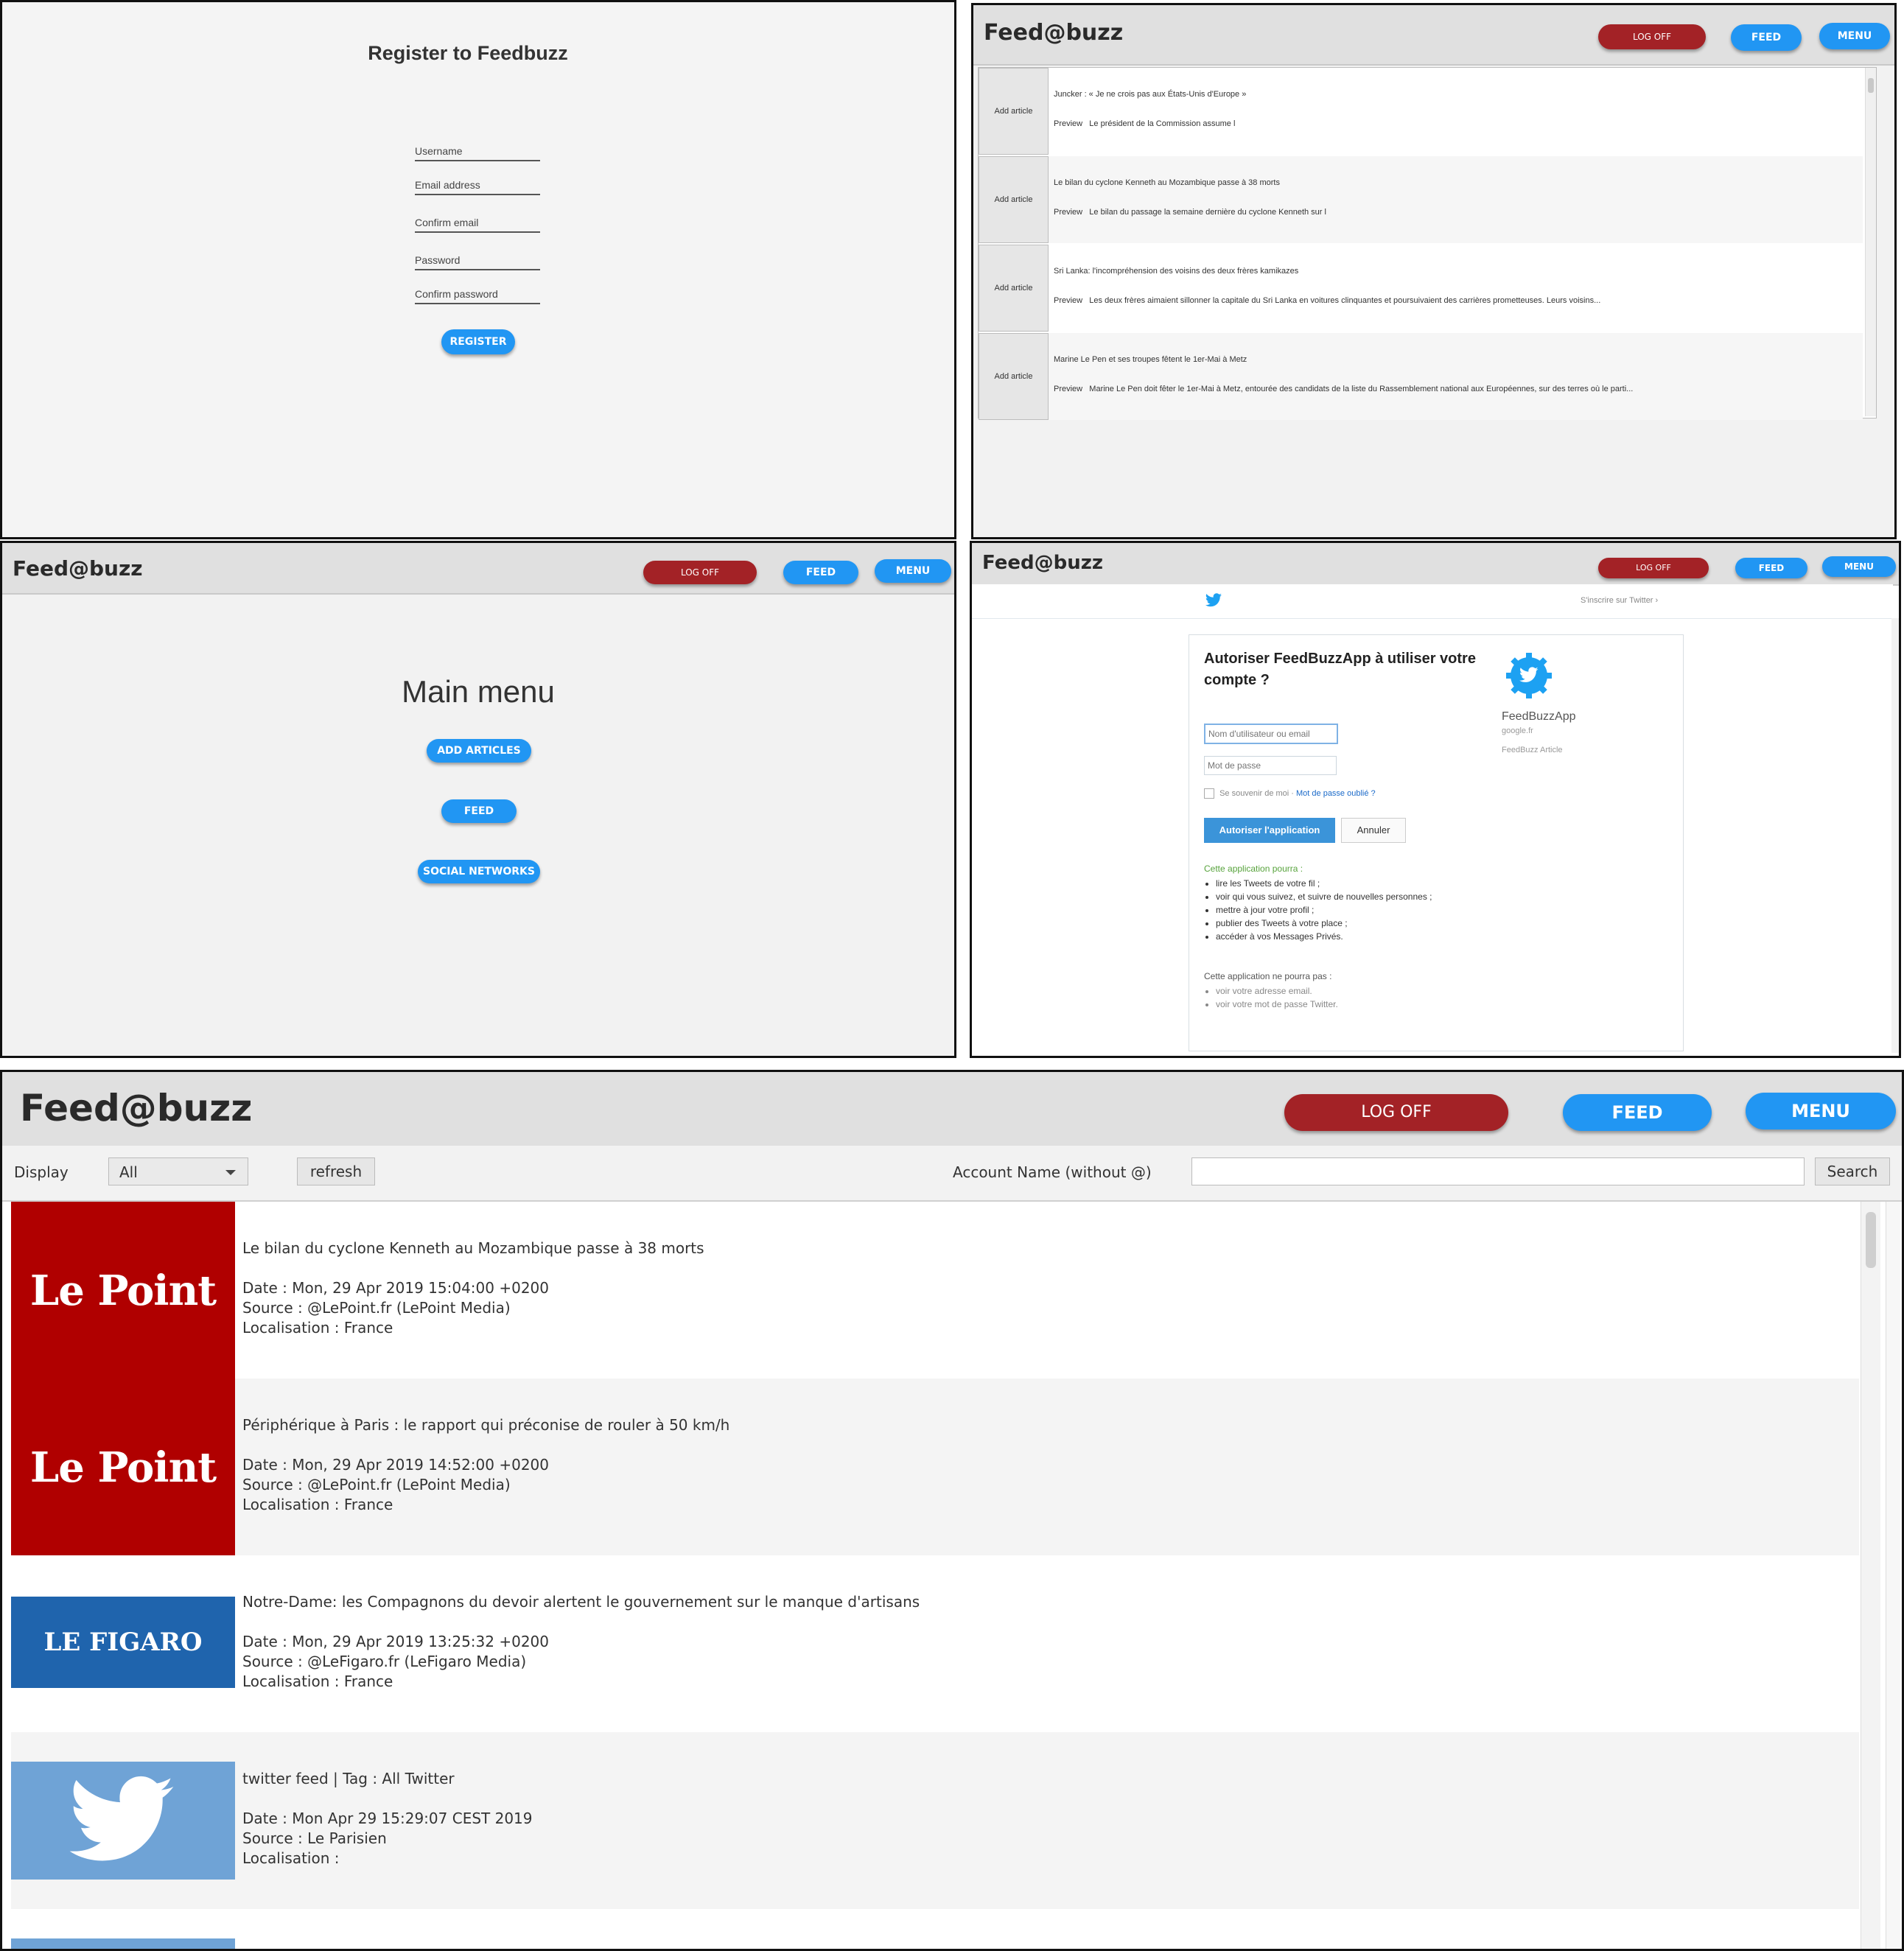  Describe the element at coordinates (479, 811) in the screenshot. I see `feed-menu-button: FEED` at that location.